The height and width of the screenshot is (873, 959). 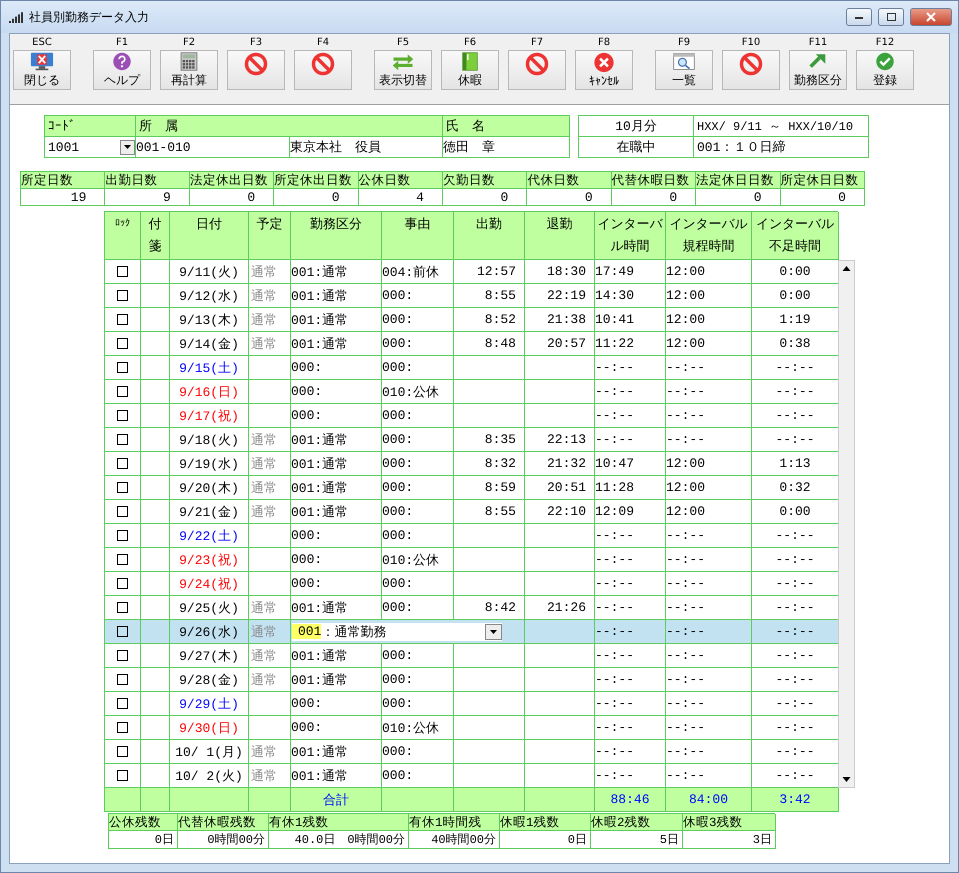 What do you see at coordinates (471, 680) in the screenshot?
I see `table-row: 9/28(金) 通常 001:通常 000: --:-- --:-- --:--` at bounding box center [471, 680].